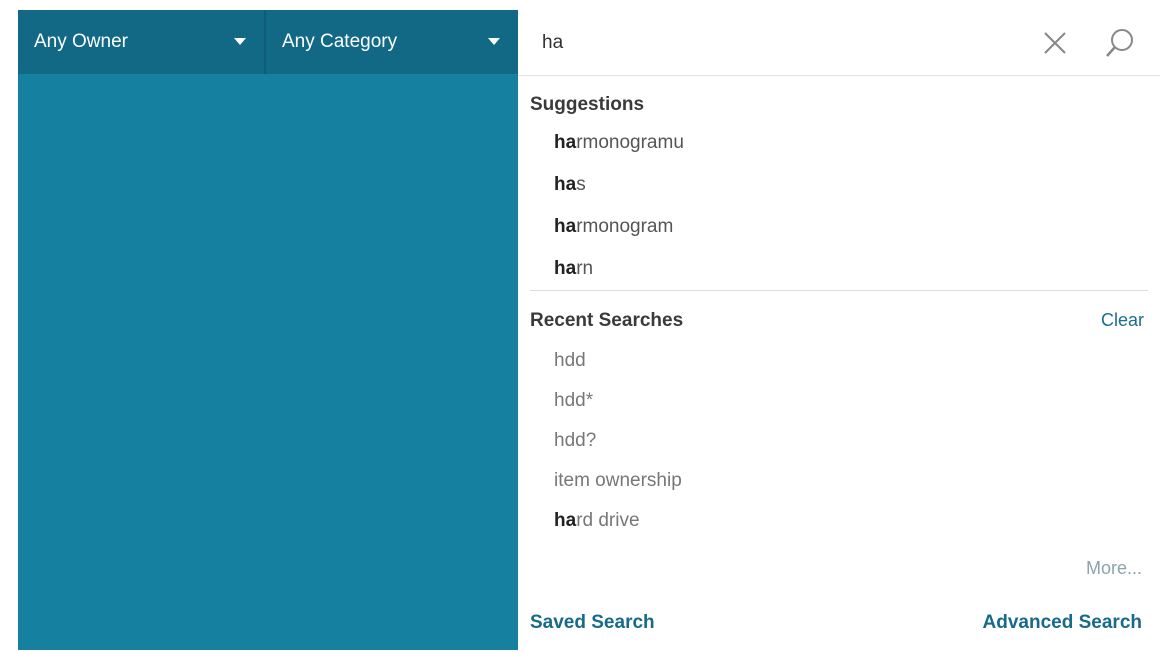 The height and width of the screenshot is (652, 1169). What do you see at coordinates (618, 481) in the screenshot?
I see `recent-search-item: item ownership` at bounding box center [618, 481].